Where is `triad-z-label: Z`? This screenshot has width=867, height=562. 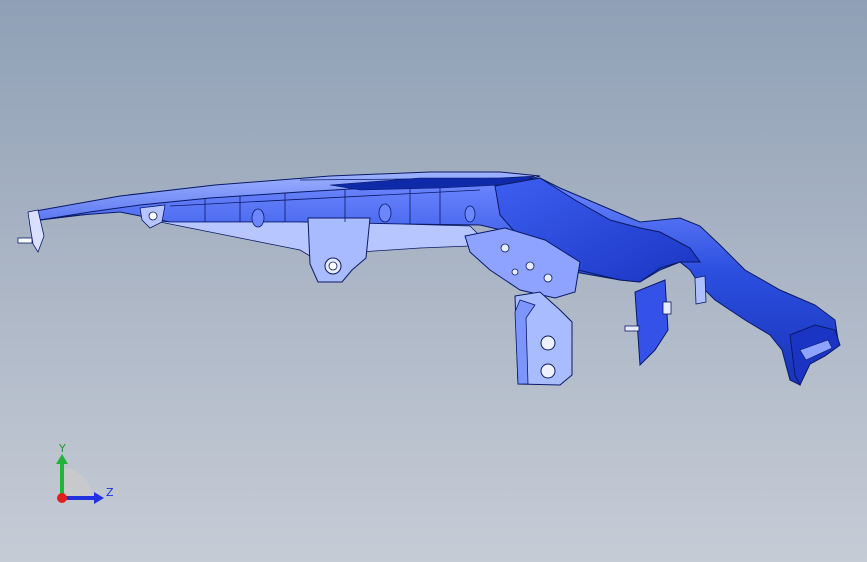 triad-z-label: Z is located at coordinates (110, 492).